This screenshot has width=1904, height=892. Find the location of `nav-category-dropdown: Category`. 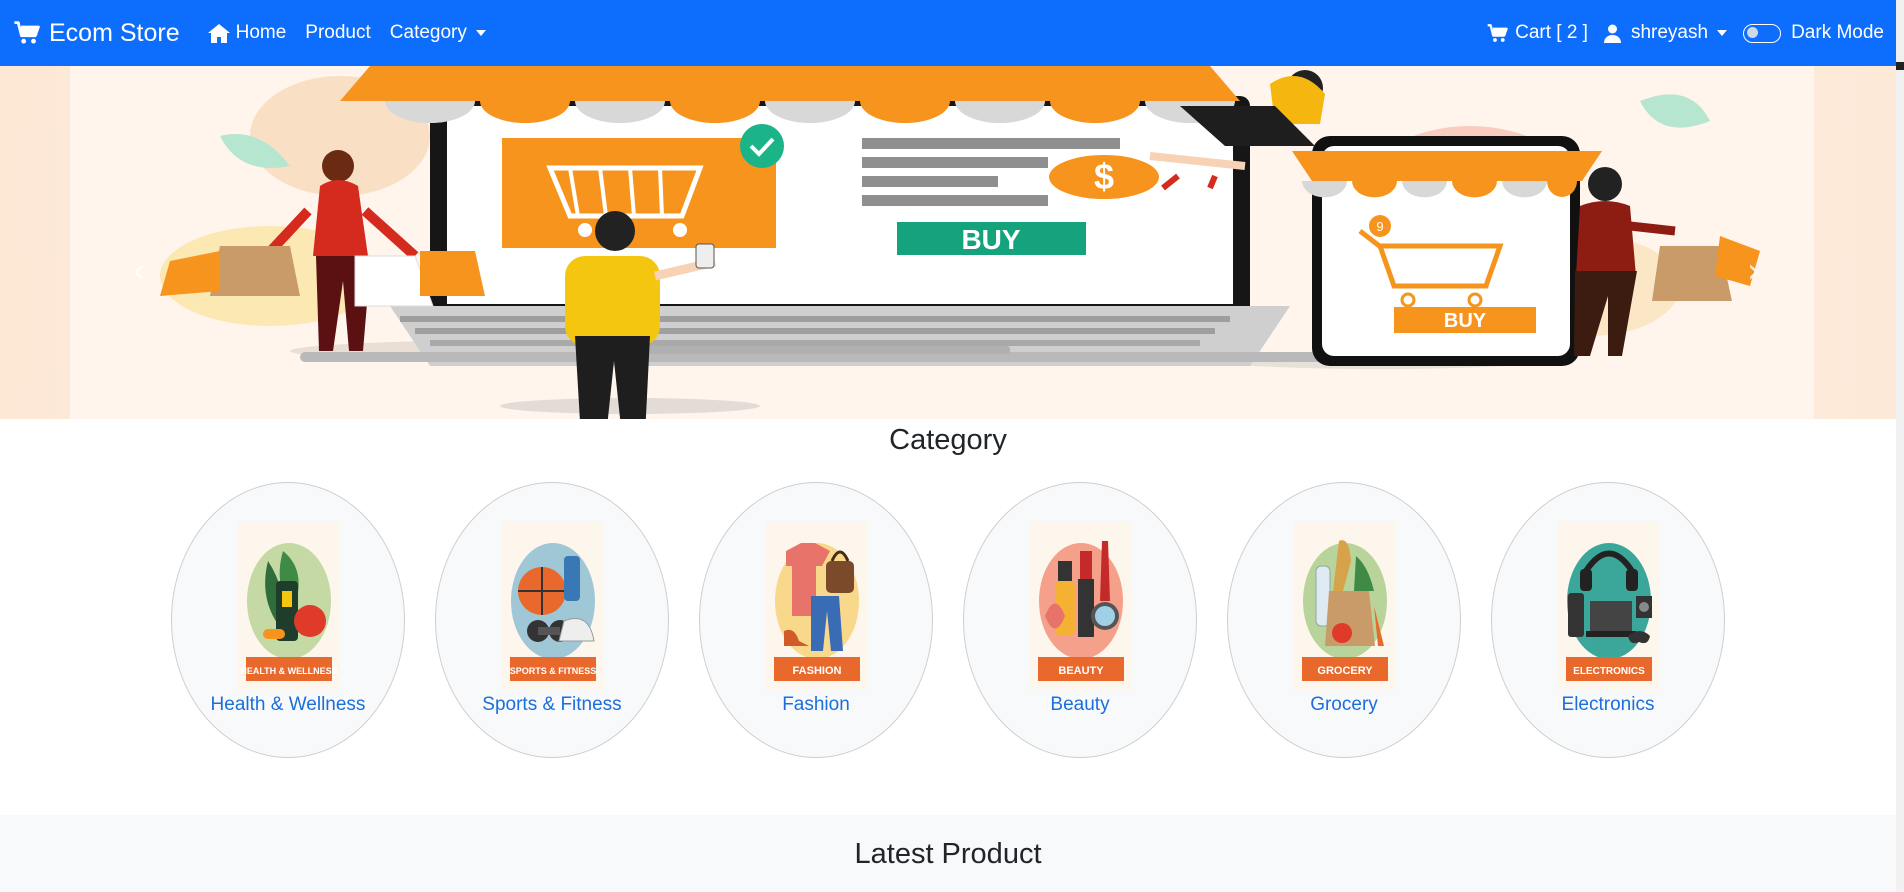

nav-category-dropdown: Category is located at coordinates (438, 33).